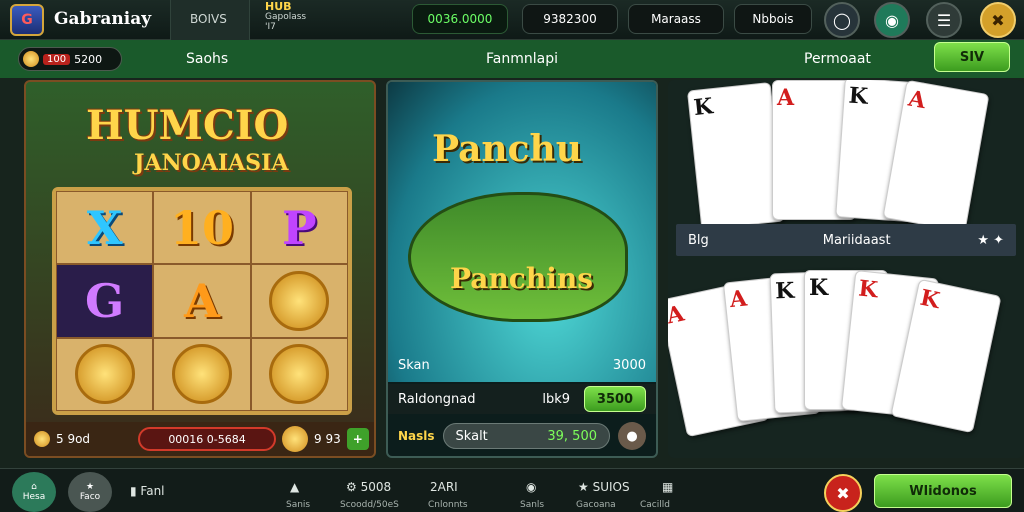 Image resolution: width=1024 pixels, height=512 pixels. Describe the element at coordinates (943, 491) in the screenshot. I see `welcome-button: Wlidonos` at that location.